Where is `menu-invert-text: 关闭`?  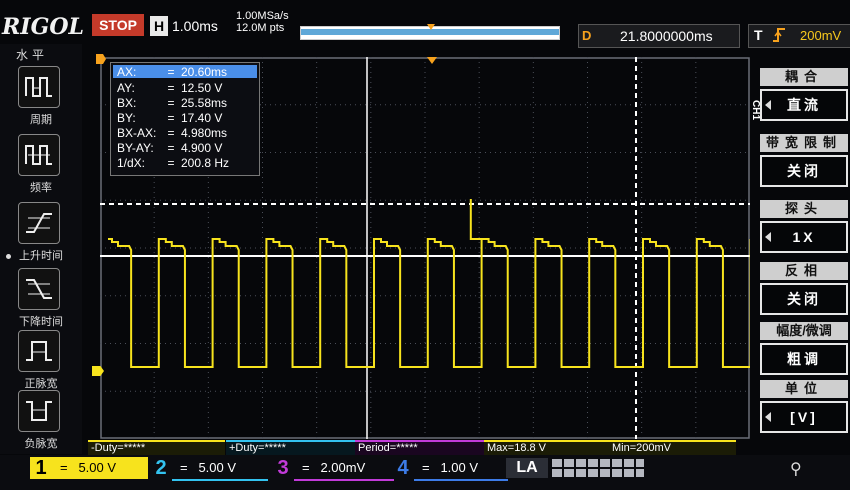 menu-invert-text: 关闭 is located at coordinates (804, 299).